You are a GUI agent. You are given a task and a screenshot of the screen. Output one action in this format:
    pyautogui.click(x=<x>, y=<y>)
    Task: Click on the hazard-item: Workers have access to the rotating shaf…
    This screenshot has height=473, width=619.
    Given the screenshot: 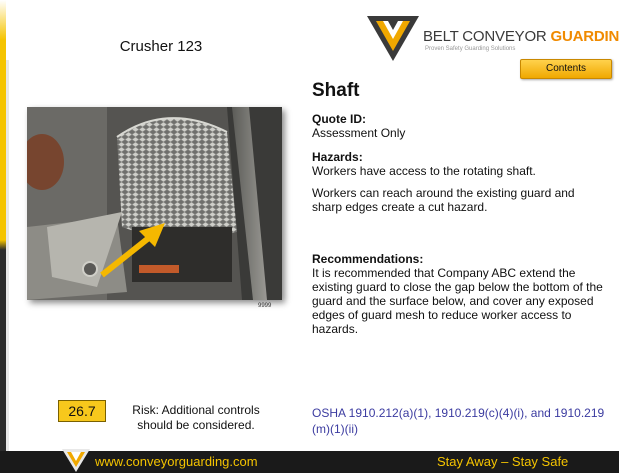 What is the action you would take?
    pyautogui.click(x=424, y=171)
    